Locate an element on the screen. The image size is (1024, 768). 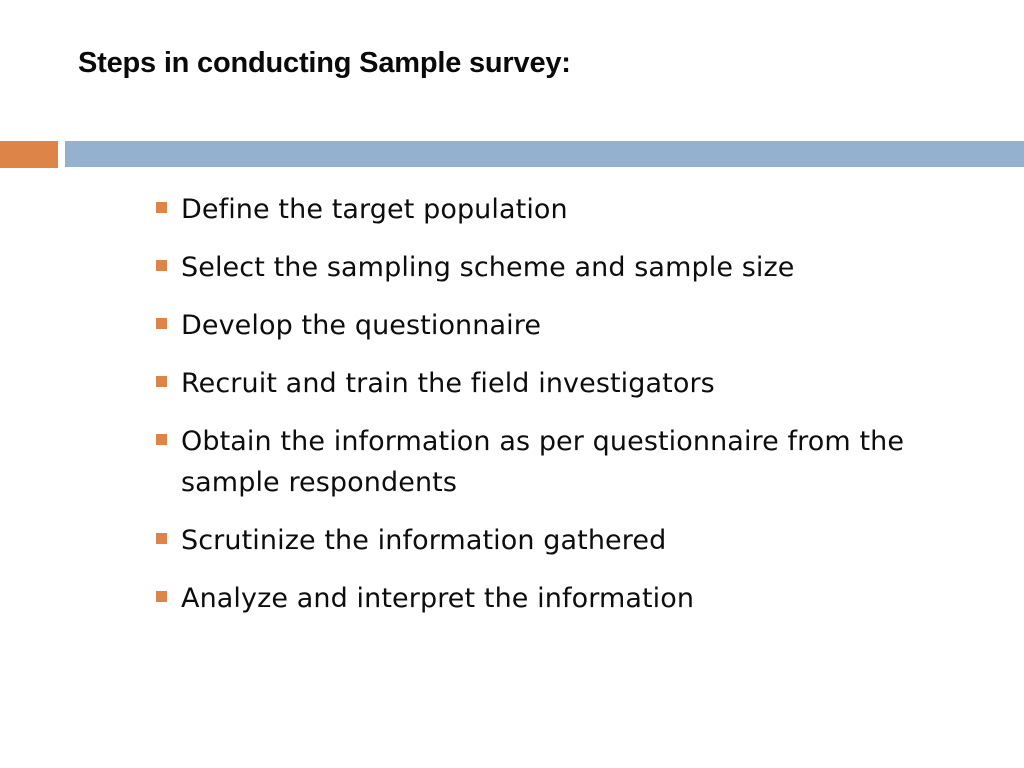
list-item: Develop the questionnaire is located at coordinates (566, 325).